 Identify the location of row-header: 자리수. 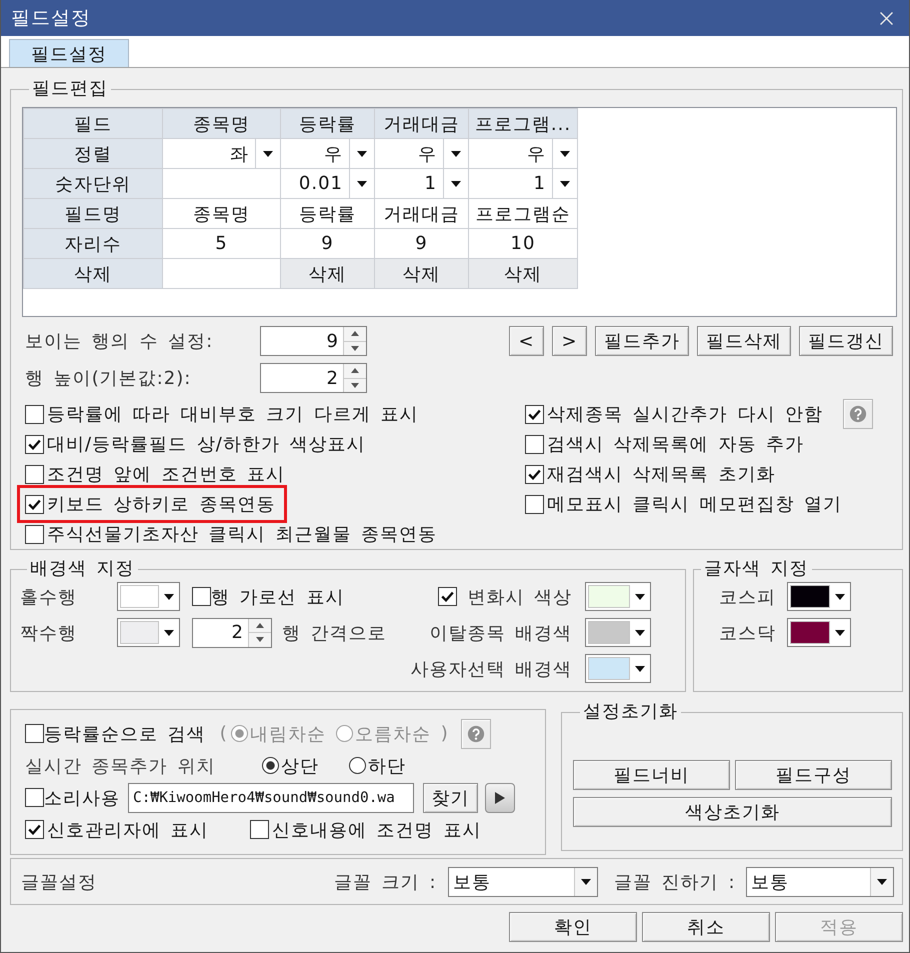
(93, 243).